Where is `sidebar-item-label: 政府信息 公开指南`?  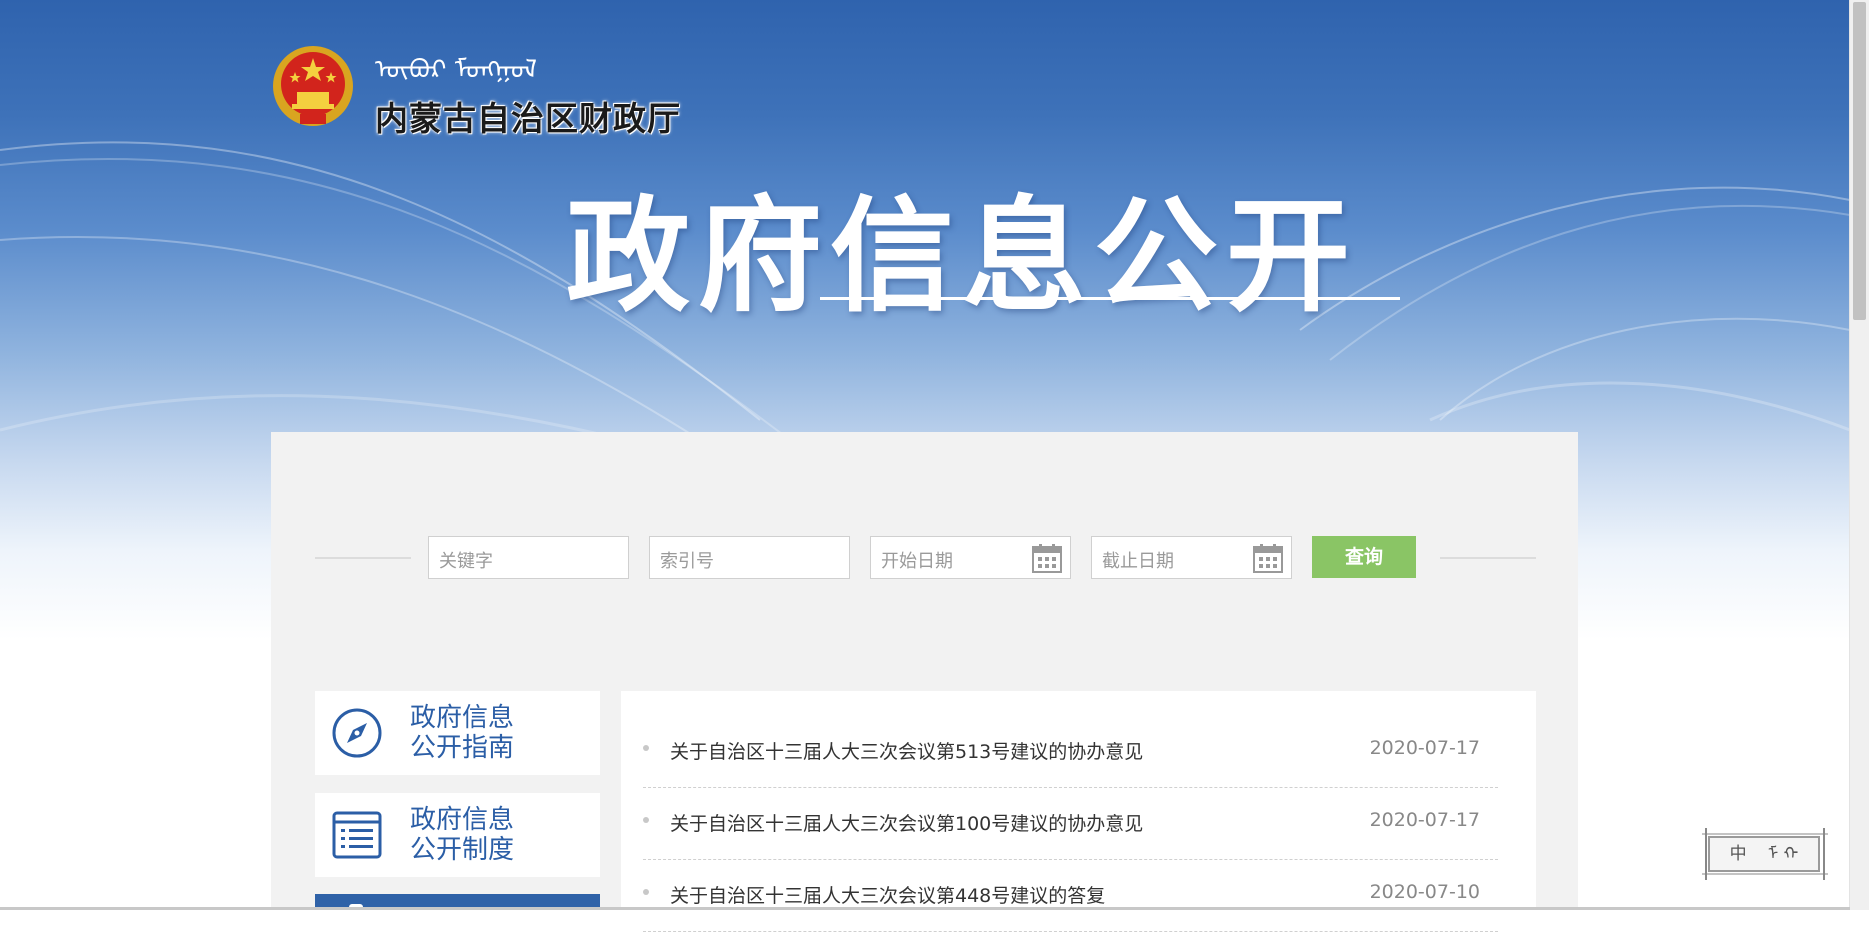 sidebar-item-label: 政府信息 公开指南 is located at coordinates (462, 733).